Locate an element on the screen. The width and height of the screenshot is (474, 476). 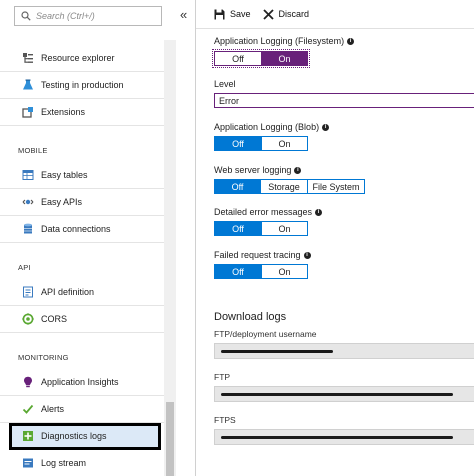
sidebar-item-data-connections: Data connections is located at coordinates (82, 229).